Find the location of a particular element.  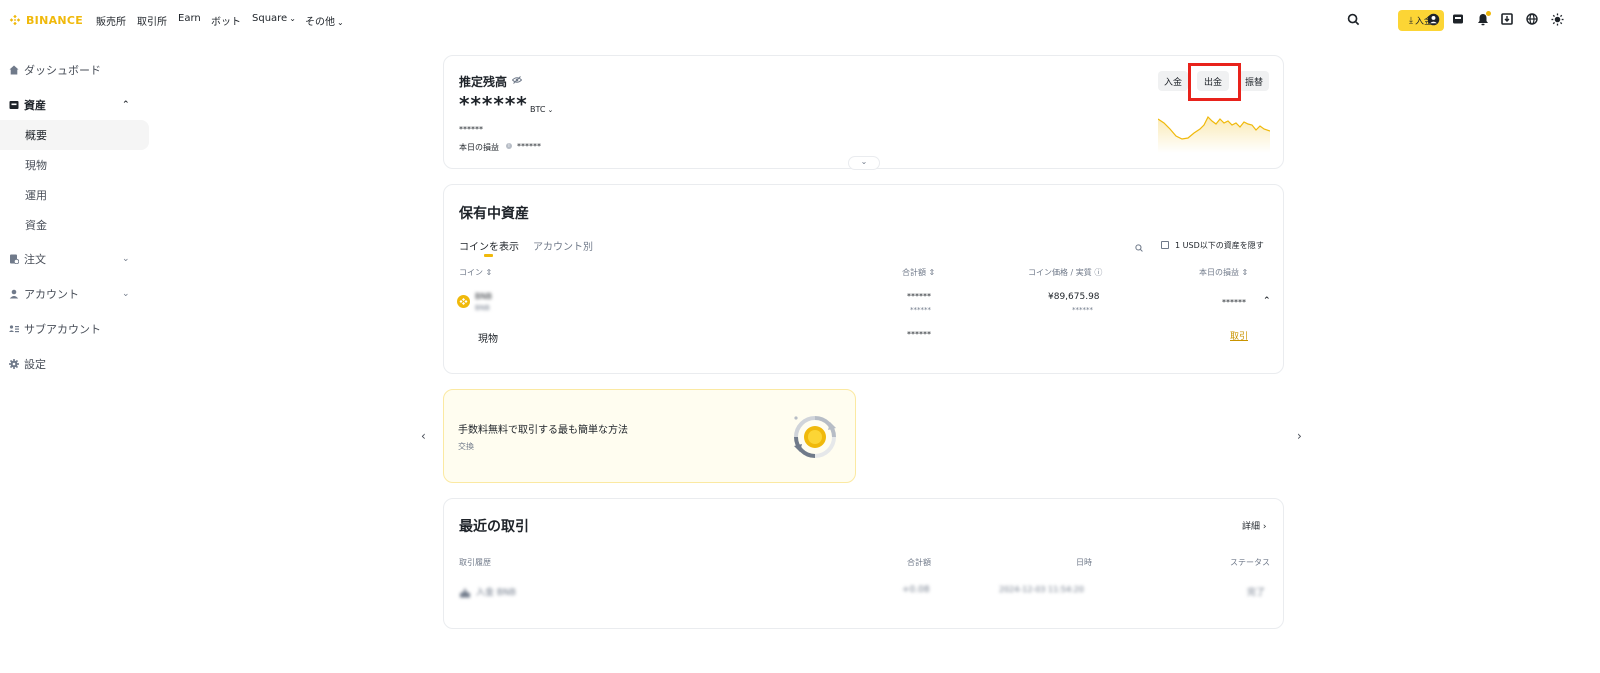

sidebar-subitem-label: 概要 is located at coordinates (36, 135).